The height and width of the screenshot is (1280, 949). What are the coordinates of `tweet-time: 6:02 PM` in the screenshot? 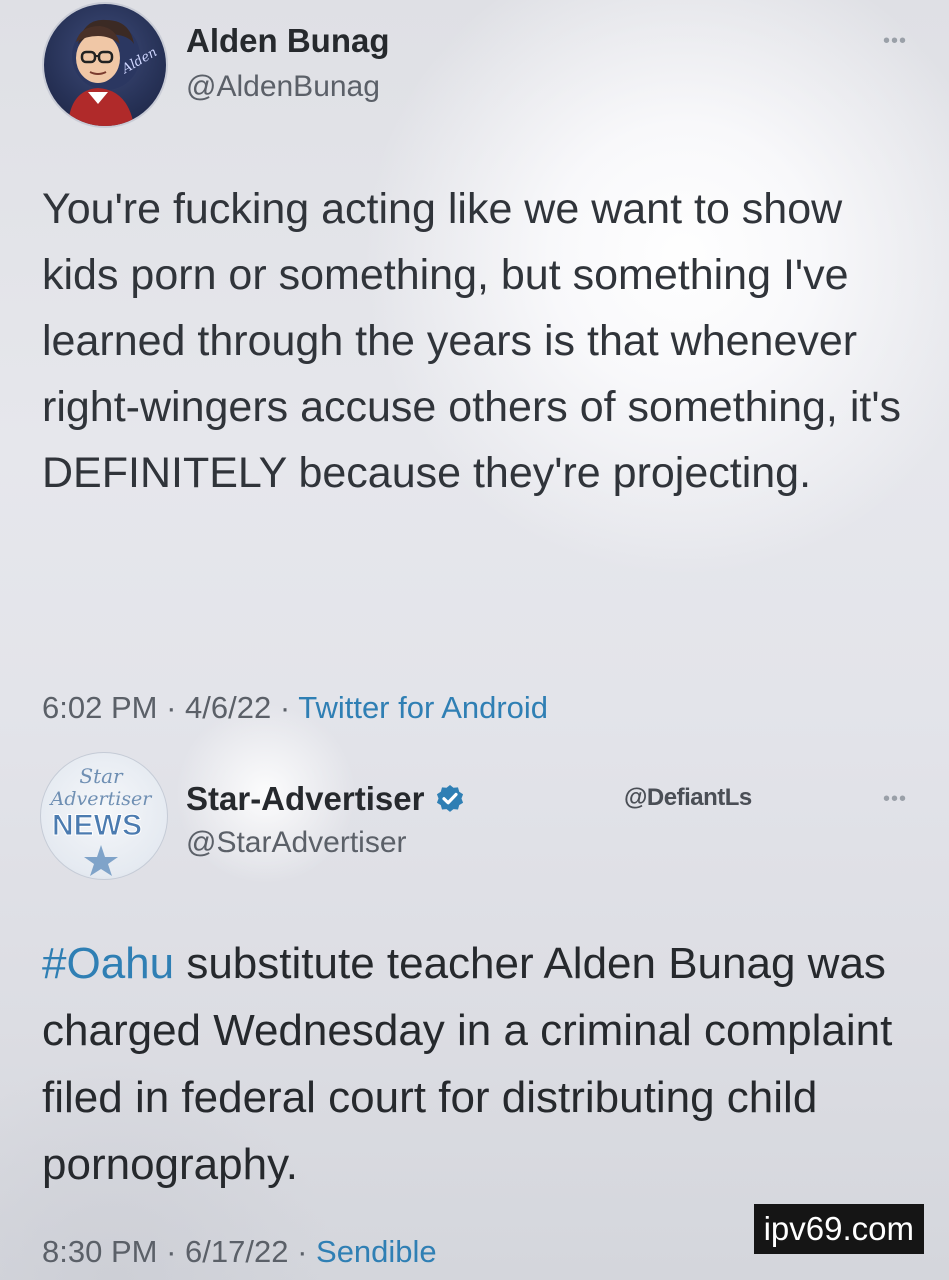 It's located at (100, 707).